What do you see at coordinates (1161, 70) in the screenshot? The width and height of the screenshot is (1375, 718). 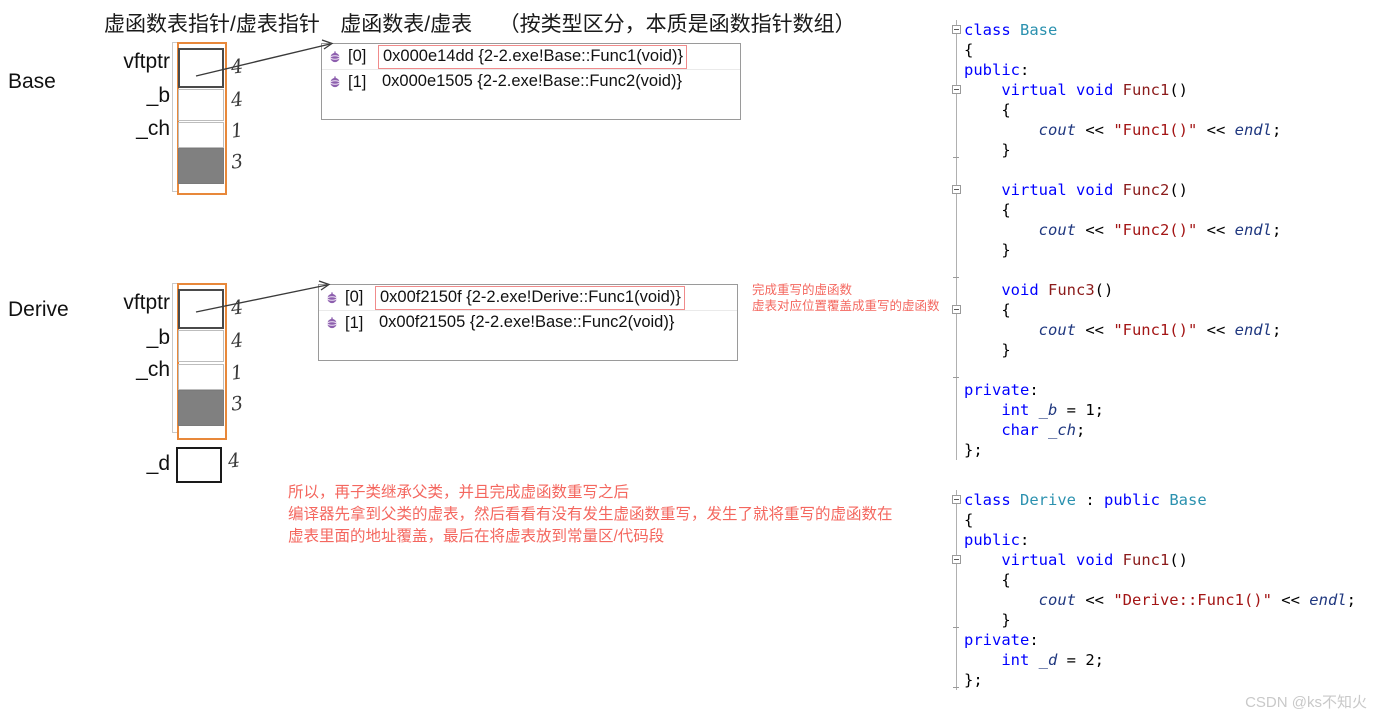 I see `code-line: public:` at bounding box center [1161, 70].